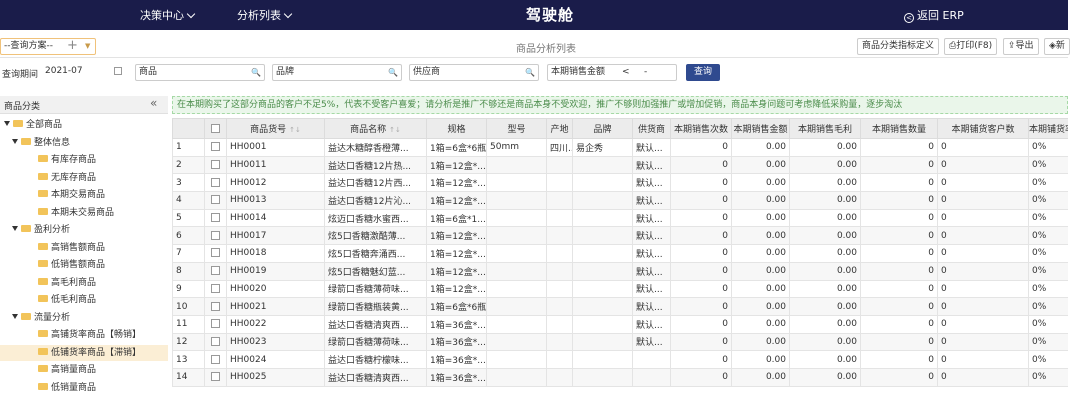 This screenshot has height=404, width=1080. I want to click on print-button: ⎙打印(F8), so click(971, 46).